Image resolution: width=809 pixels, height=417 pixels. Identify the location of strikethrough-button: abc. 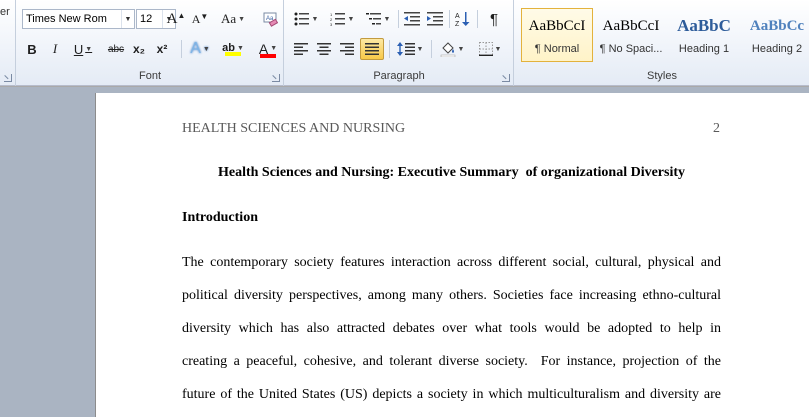
(116, 49).